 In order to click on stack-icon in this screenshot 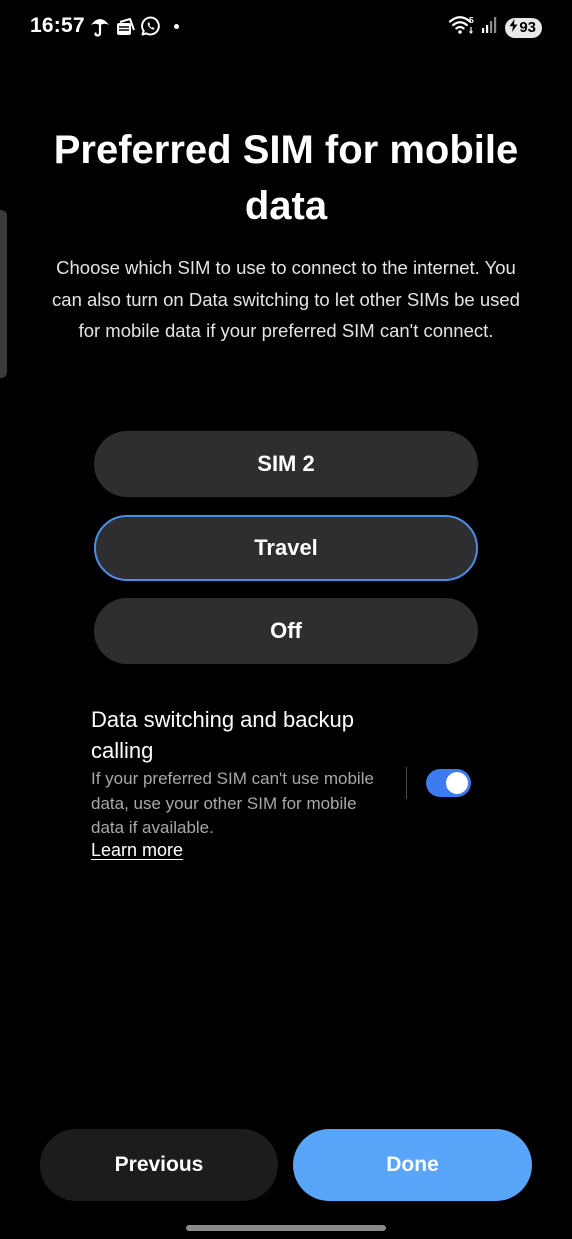, I will do `click(125, 26)`.